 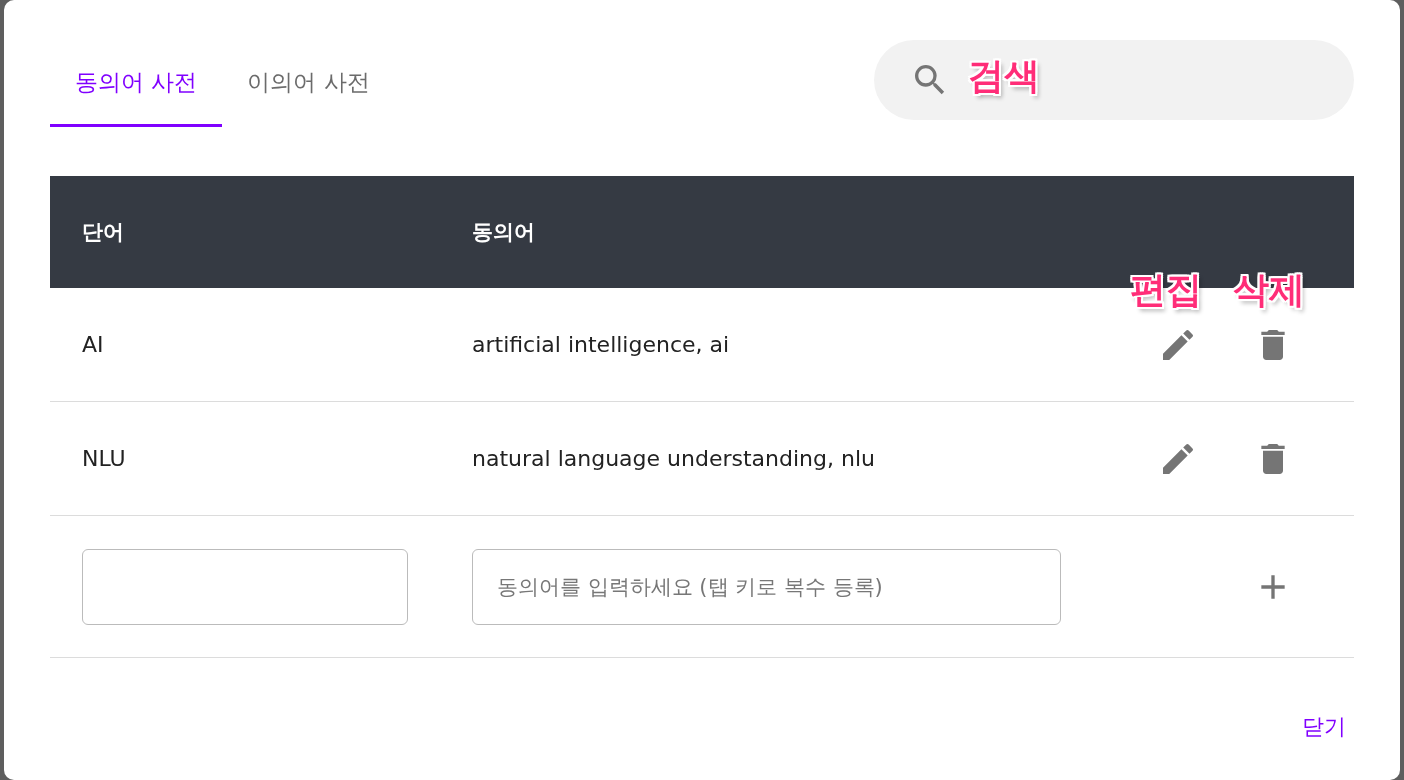 What do you see at coordinates (103, 232) in the screenshot?
I see `column-header: 단어` at bounding box center [103, 232].